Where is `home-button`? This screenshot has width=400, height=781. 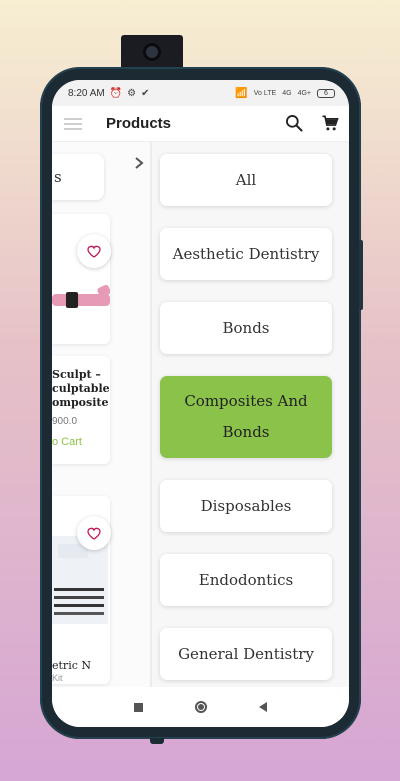
home-button is located at coordinates (201, 707).